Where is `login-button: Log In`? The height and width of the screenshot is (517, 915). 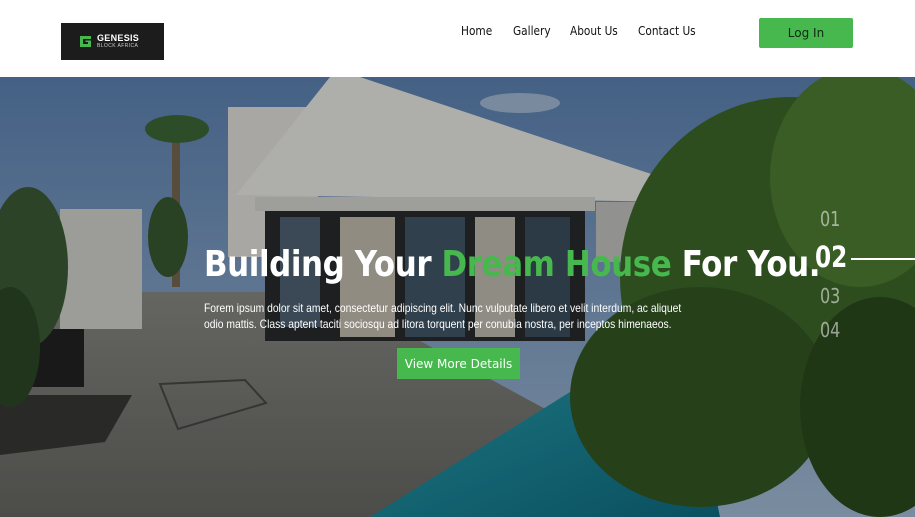
login-button: Log In is located at coordinates (806, 33).